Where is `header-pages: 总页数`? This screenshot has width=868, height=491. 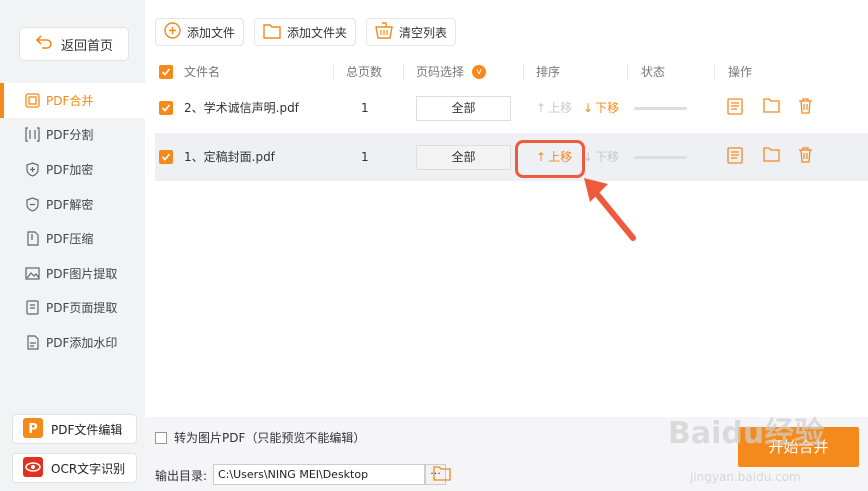 header-pages: 总页数 is located at coordinates (364, 72).